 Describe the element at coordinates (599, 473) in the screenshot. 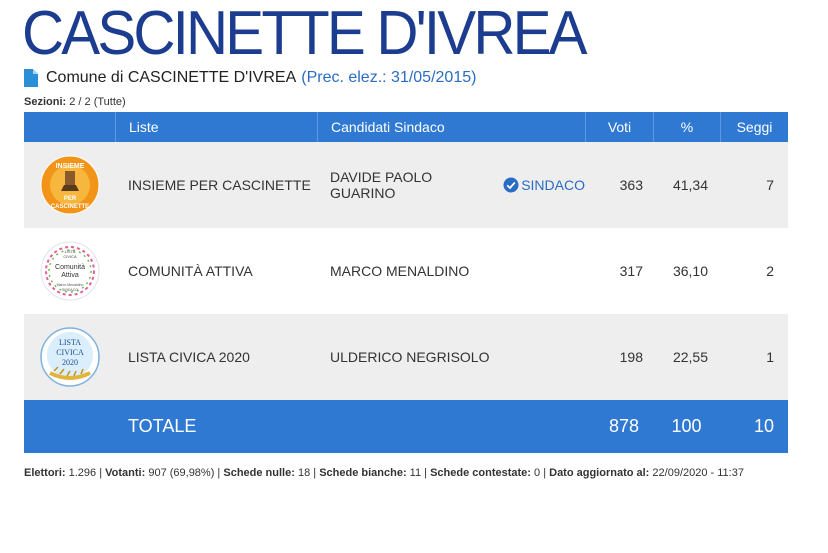

I see `aggiornato-label: Dato aggiornato al:` at that location.